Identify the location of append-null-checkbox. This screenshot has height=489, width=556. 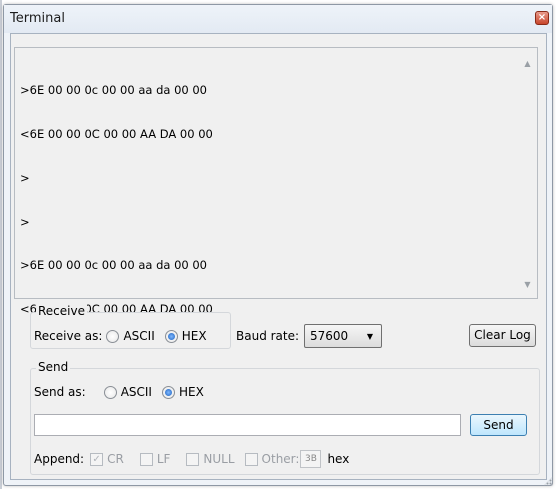
(193, 459).